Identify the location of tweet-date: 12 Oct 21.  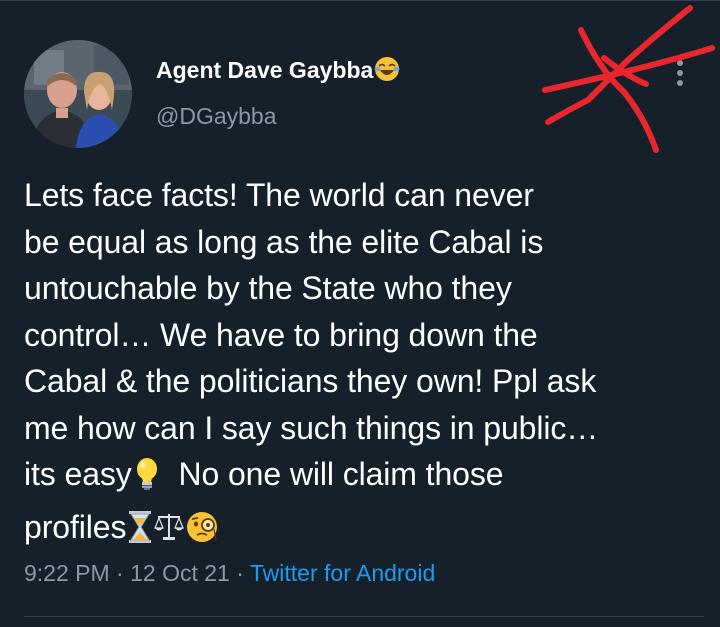
(180, 573).